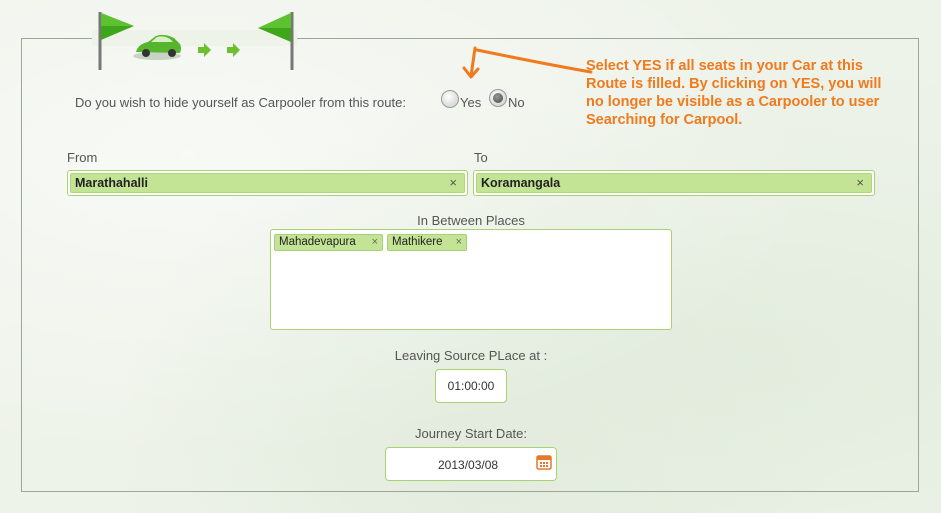 The width and height of the screenshot is (941, 513). What do you see at coordinates (111, 183) in the screenshot?
I see `from-value: Marathahalli` at bounding box center [111, 183].